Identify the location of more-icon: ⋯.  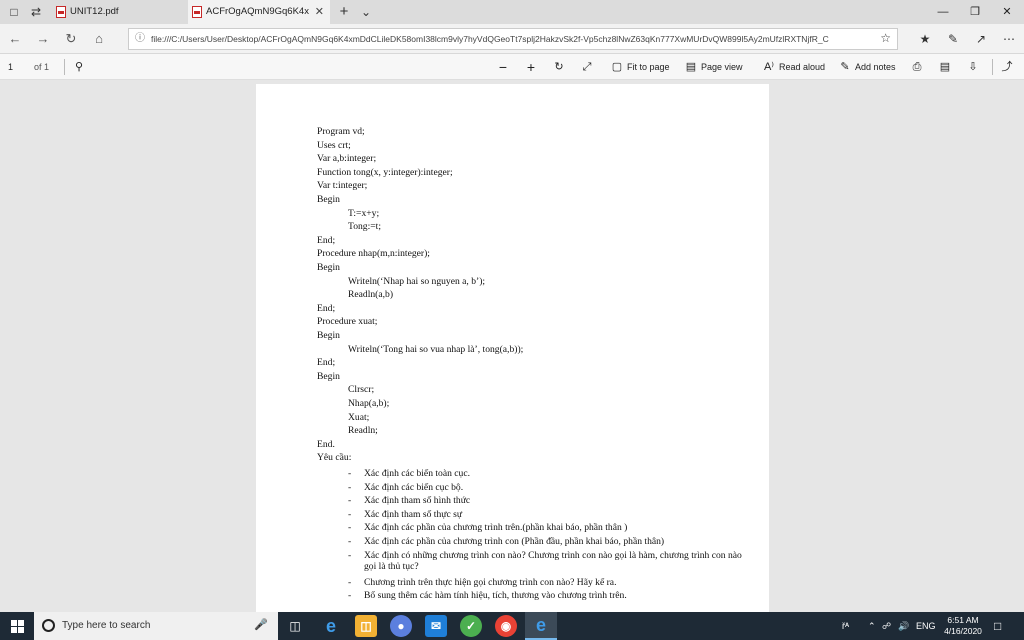
(1009, 39).